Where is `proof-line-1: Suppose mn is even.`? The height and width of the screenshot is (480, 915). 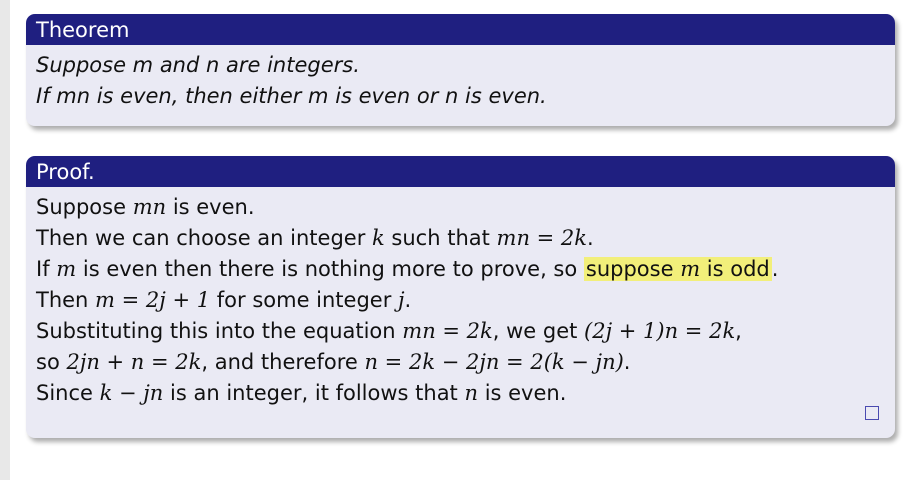 proof-line-1: Suppose mn is even. is located at coordinates (460, 207).